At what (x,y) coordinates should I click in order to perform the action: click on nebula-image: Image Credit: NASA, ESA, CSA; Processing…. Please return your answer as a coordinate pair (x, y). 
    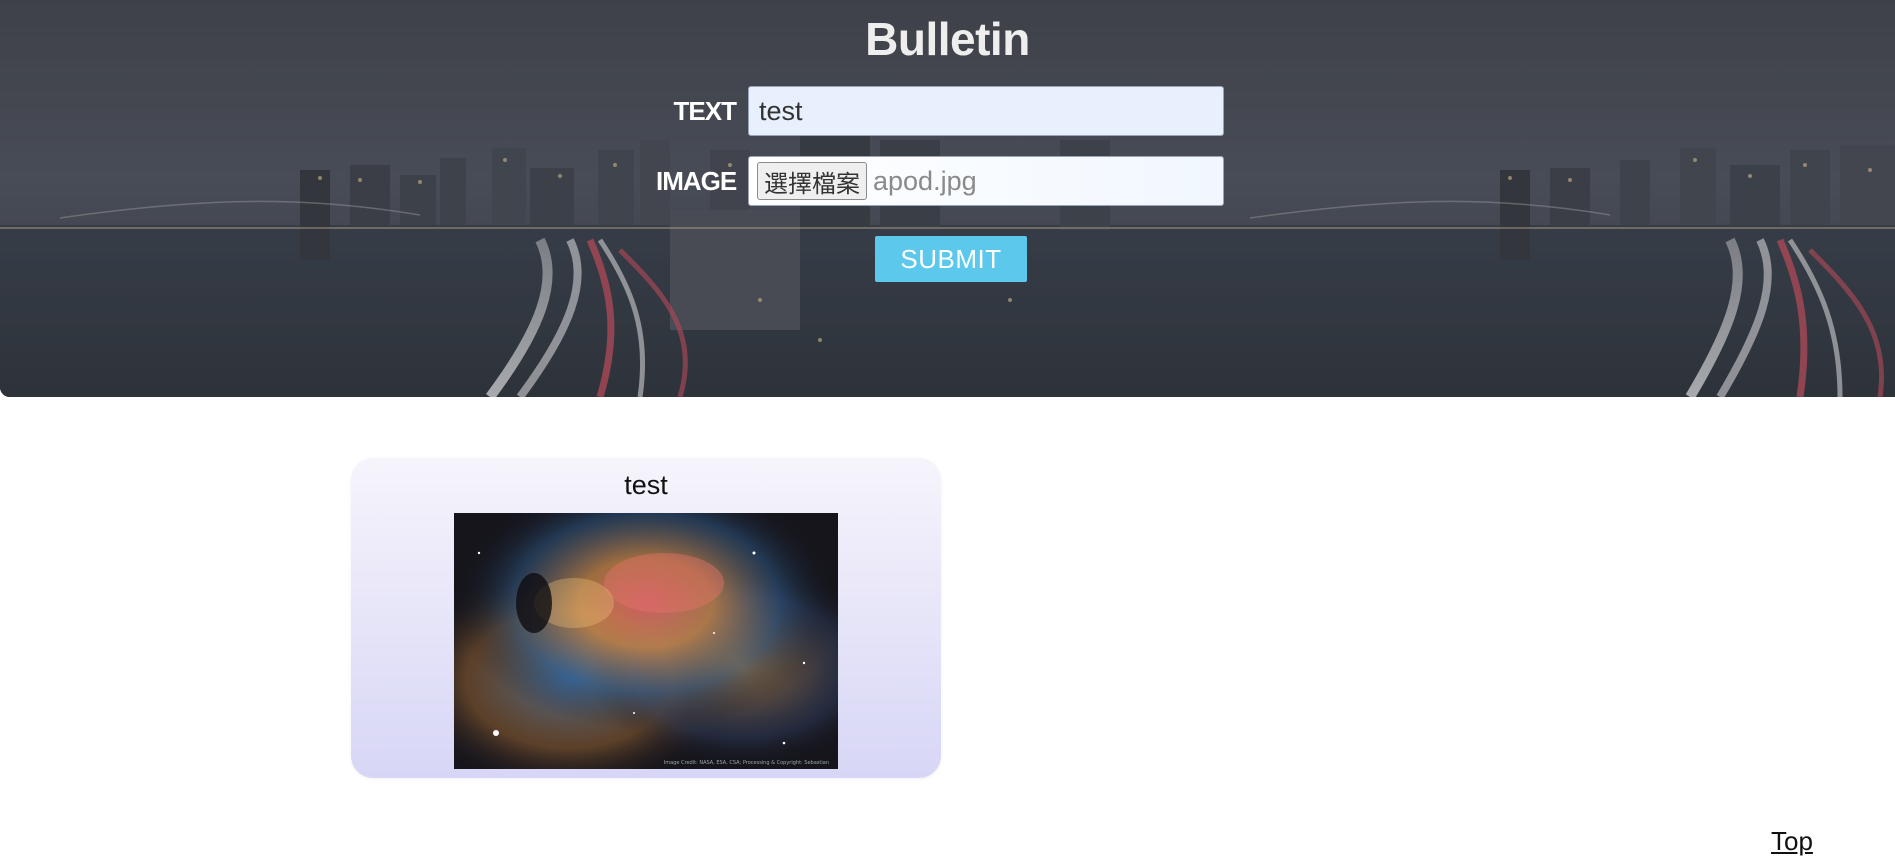
    Looking at the image, I should click on (646, 641).